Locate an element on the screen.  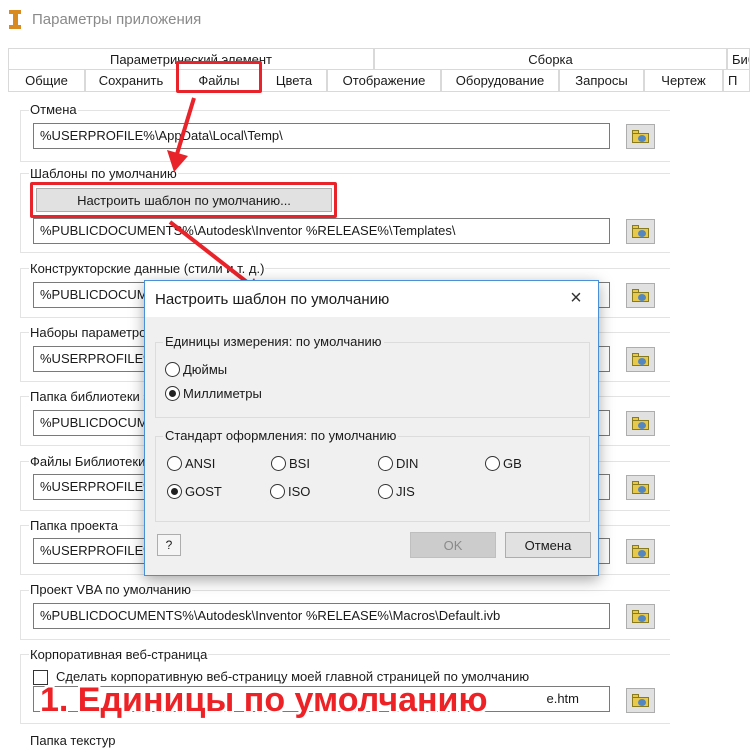
cancel-button: Отмена is located at coordinates (548, 545).